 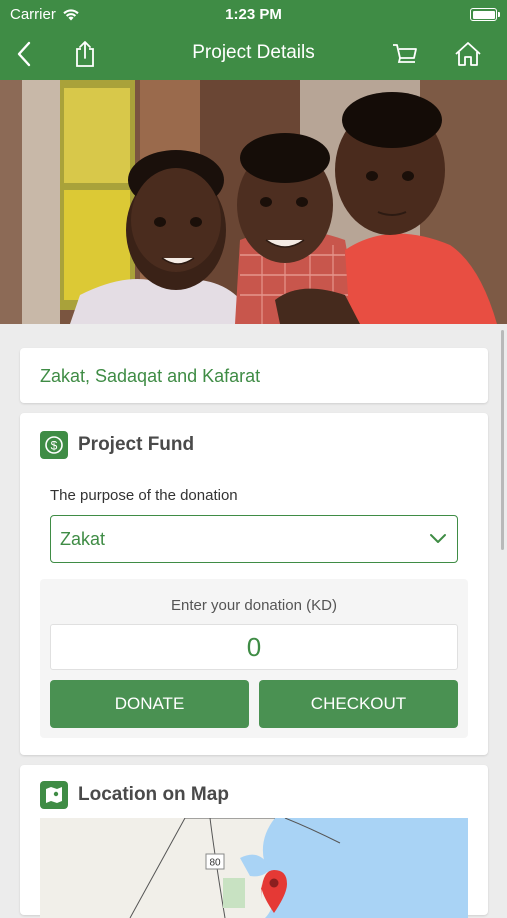 What do you see at coordinates (502, 440) in the screenshot?
I see `scroll-indicator` at bounding box center [502, 440].